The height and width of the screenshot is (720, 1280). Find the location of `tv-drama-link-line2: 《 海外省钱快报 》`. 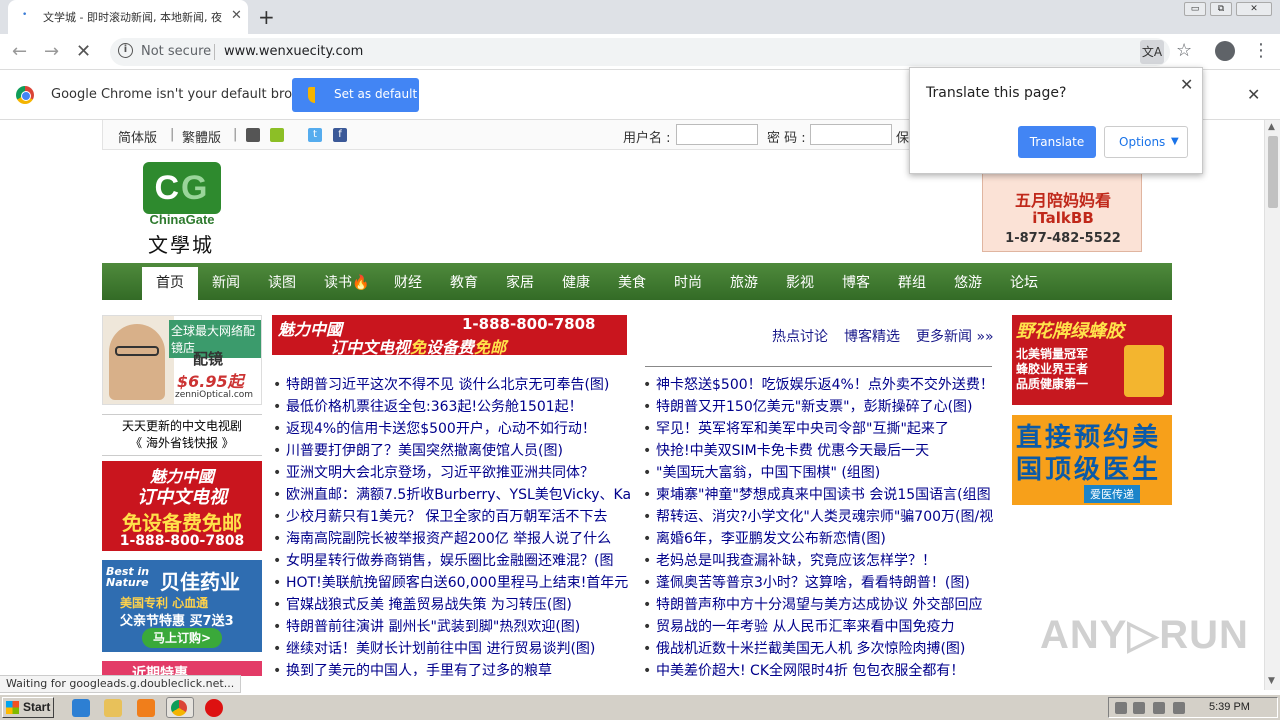

tv-drama-link-line2: 《 海外省钱快报 》 is located at coordinates (182, 443).